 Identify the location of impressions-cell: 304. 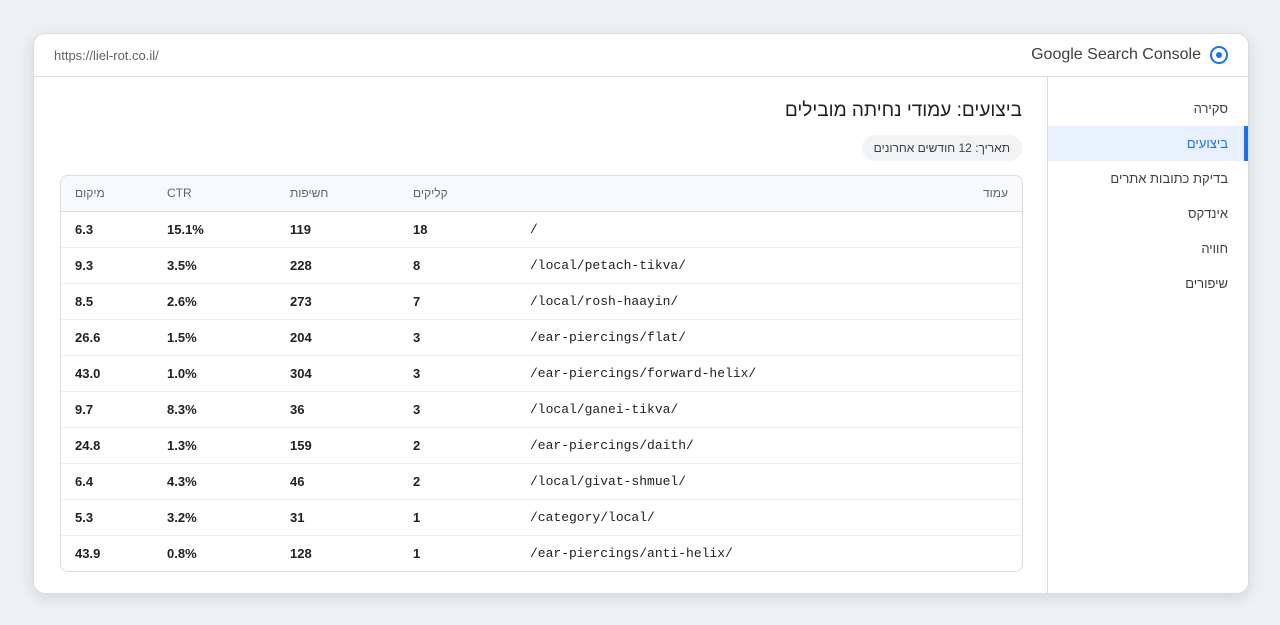
(351, 372).